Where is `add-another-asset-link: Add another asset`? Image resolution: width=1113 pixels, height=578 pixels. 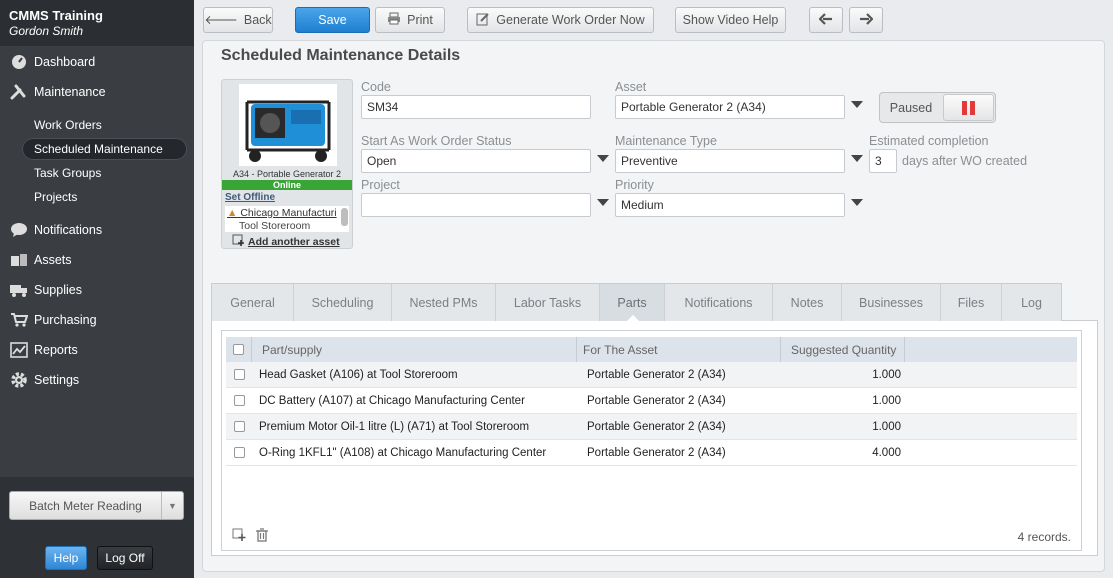
add-another-asset-link: Add another asset is located at coordinates (286, 242).